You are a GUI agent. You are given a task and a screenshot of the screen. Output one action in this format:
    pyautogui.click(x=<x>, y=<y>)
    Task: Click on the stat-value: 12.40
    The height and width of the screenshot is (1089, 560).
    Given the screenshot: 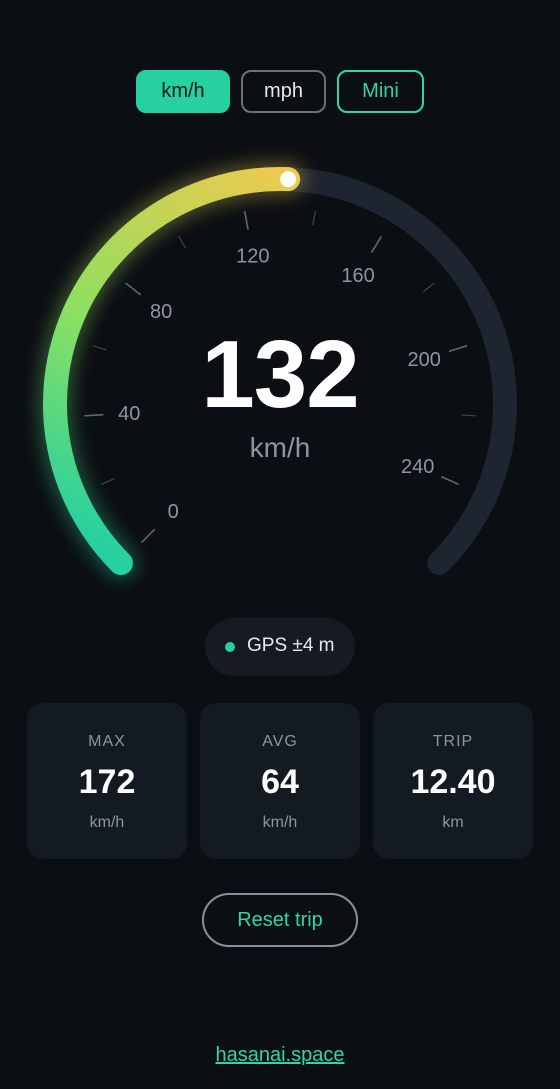 What is the action you would take?
    pyautogui.click(x=453, y=782)
    